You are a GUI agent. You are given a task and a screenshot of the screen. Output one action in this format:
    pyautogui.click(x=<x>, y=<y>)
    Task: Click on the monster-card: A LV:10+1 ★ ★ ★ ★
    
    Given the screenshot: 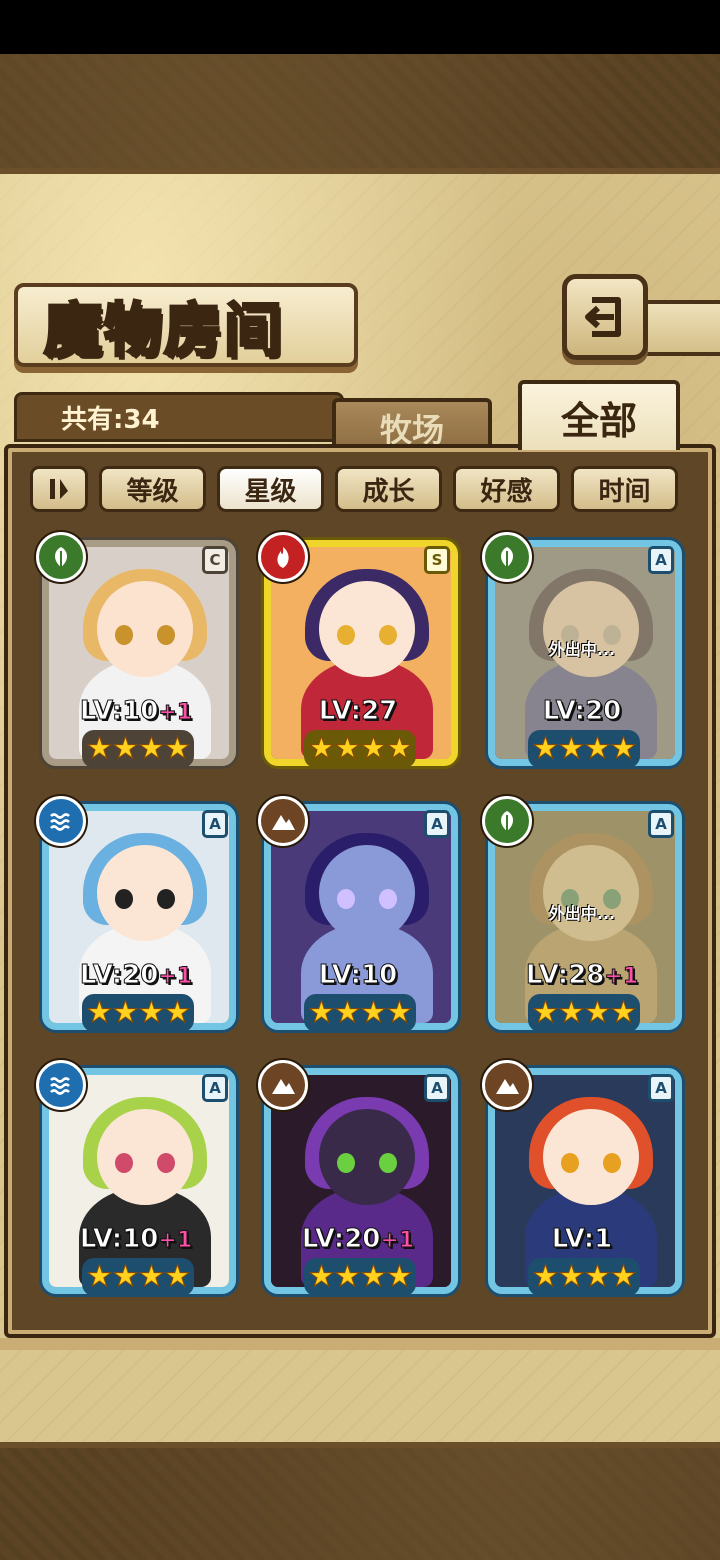 What is the action you would take?
    pyautogui.click(x=136, y=1180)
    